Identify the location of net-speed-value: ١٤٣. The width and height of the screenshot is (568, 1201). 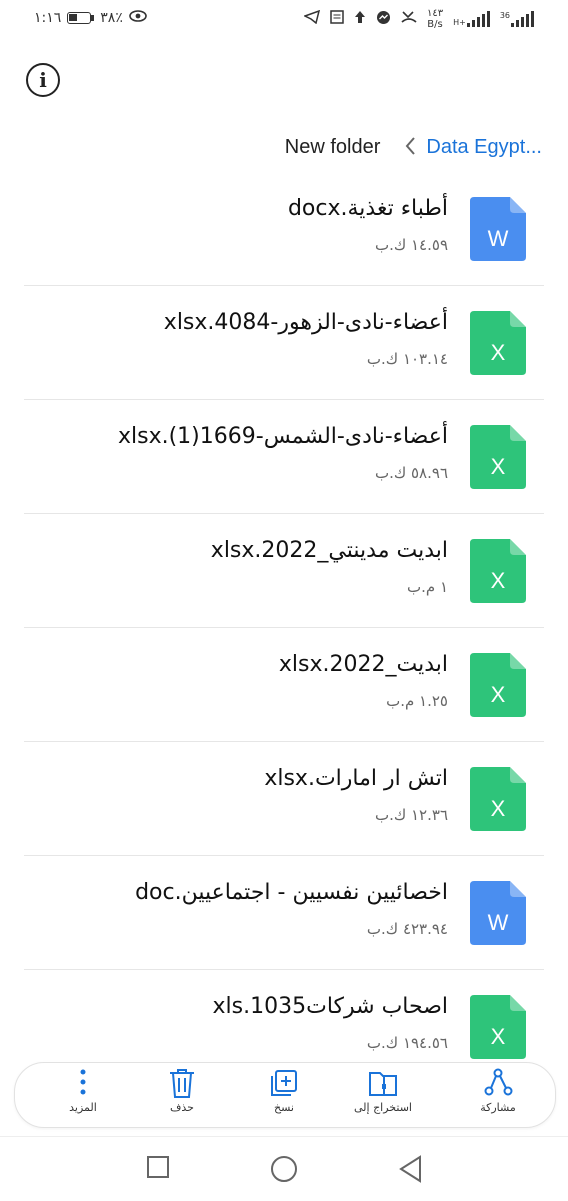
(435, 13).